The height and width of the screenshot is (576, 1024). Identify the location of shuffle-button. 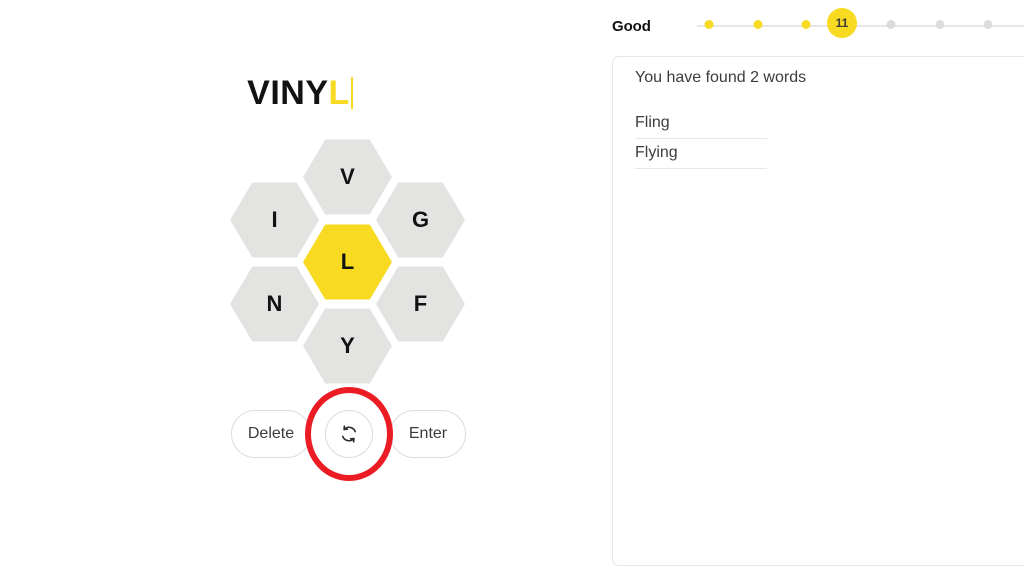
(349, 434).